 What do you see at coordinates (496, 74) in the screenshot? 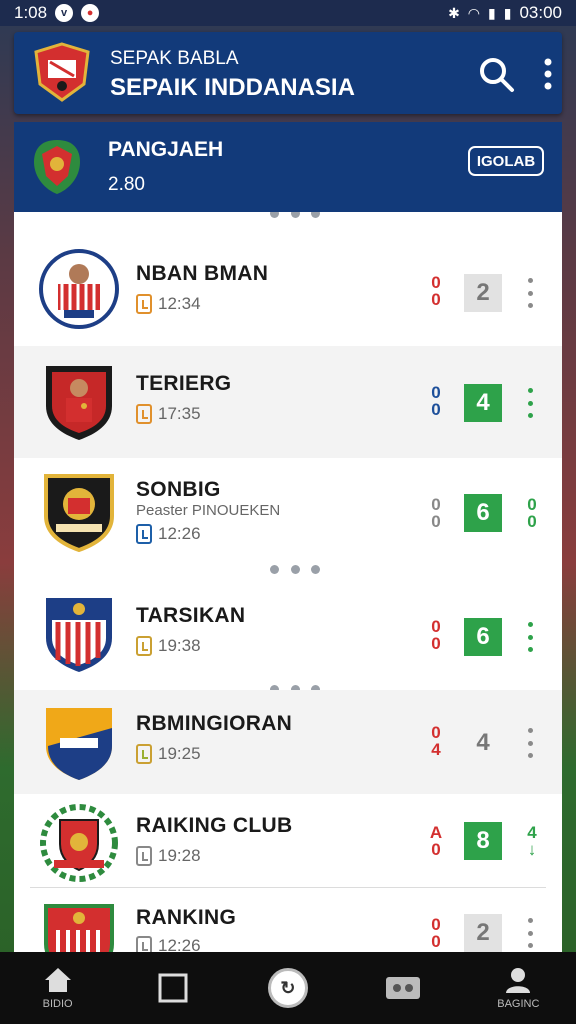
I see `search-icon` at bounding box center [496, 74].